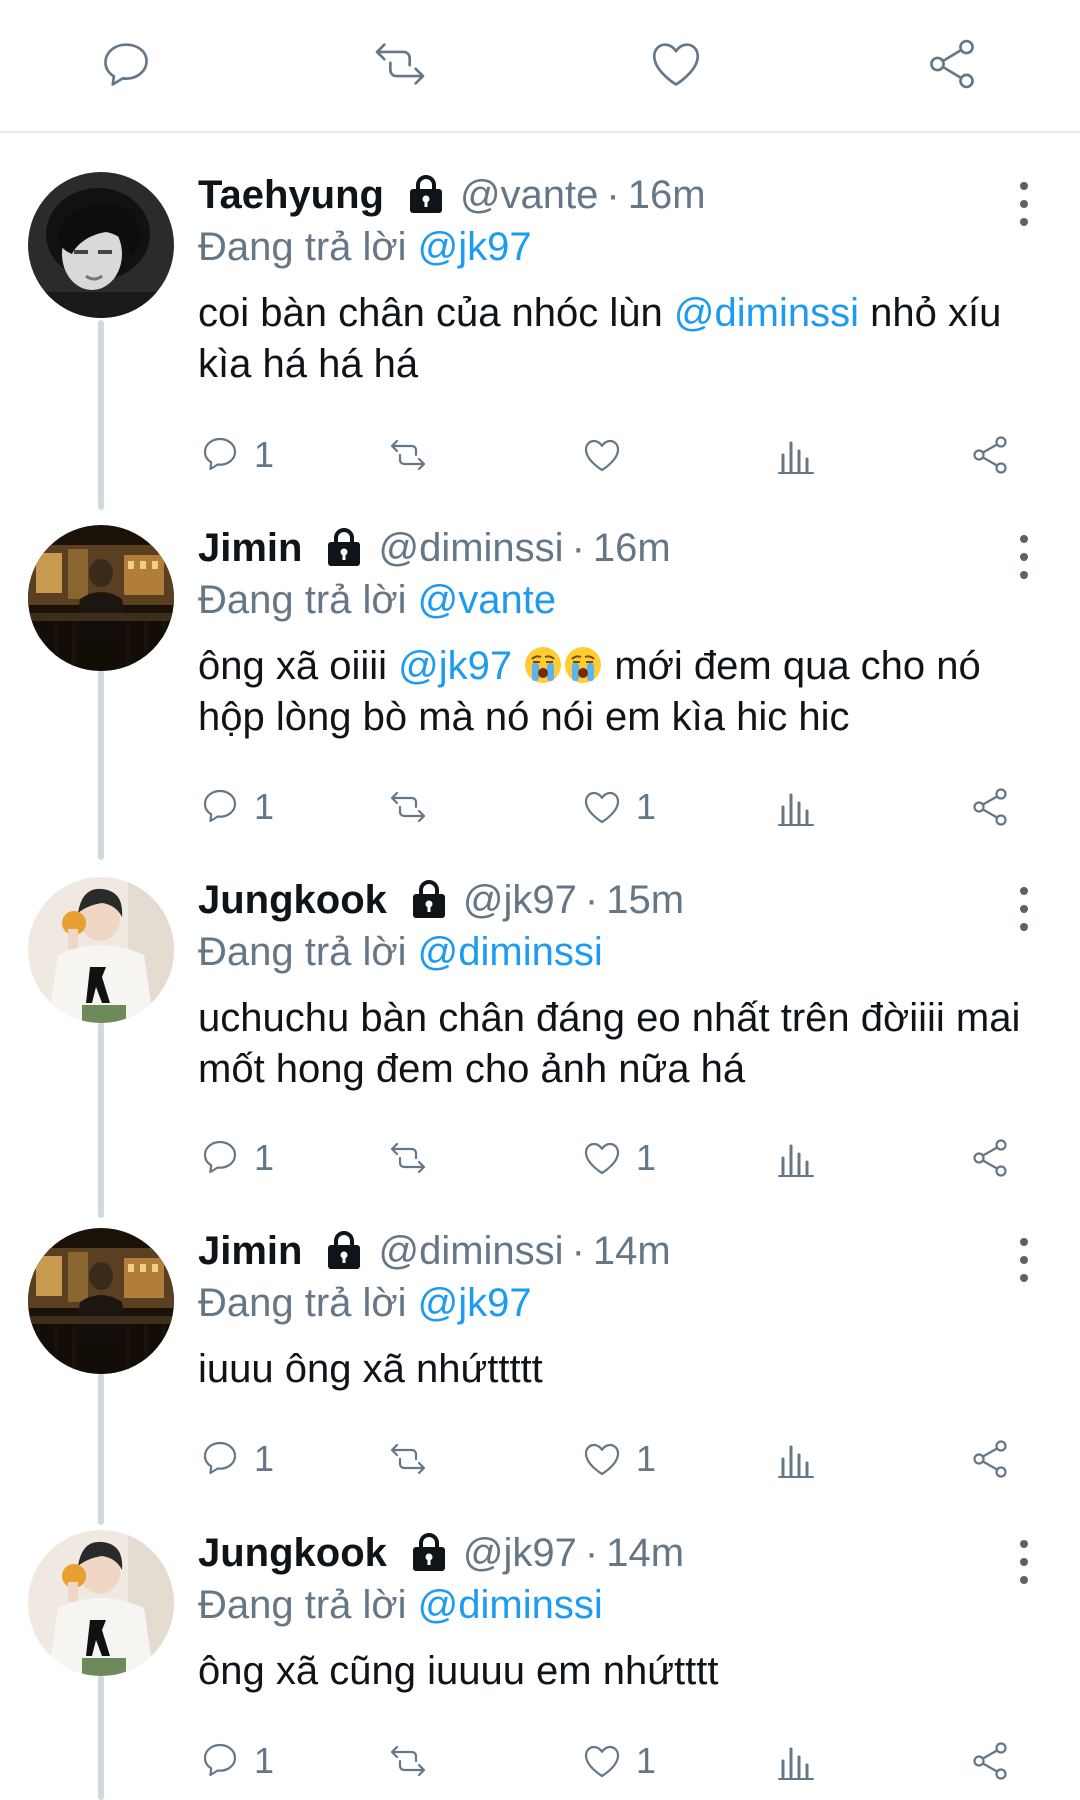 The image size is (1080, 1800). I want to click on lock-icon, so click(344, 1251).